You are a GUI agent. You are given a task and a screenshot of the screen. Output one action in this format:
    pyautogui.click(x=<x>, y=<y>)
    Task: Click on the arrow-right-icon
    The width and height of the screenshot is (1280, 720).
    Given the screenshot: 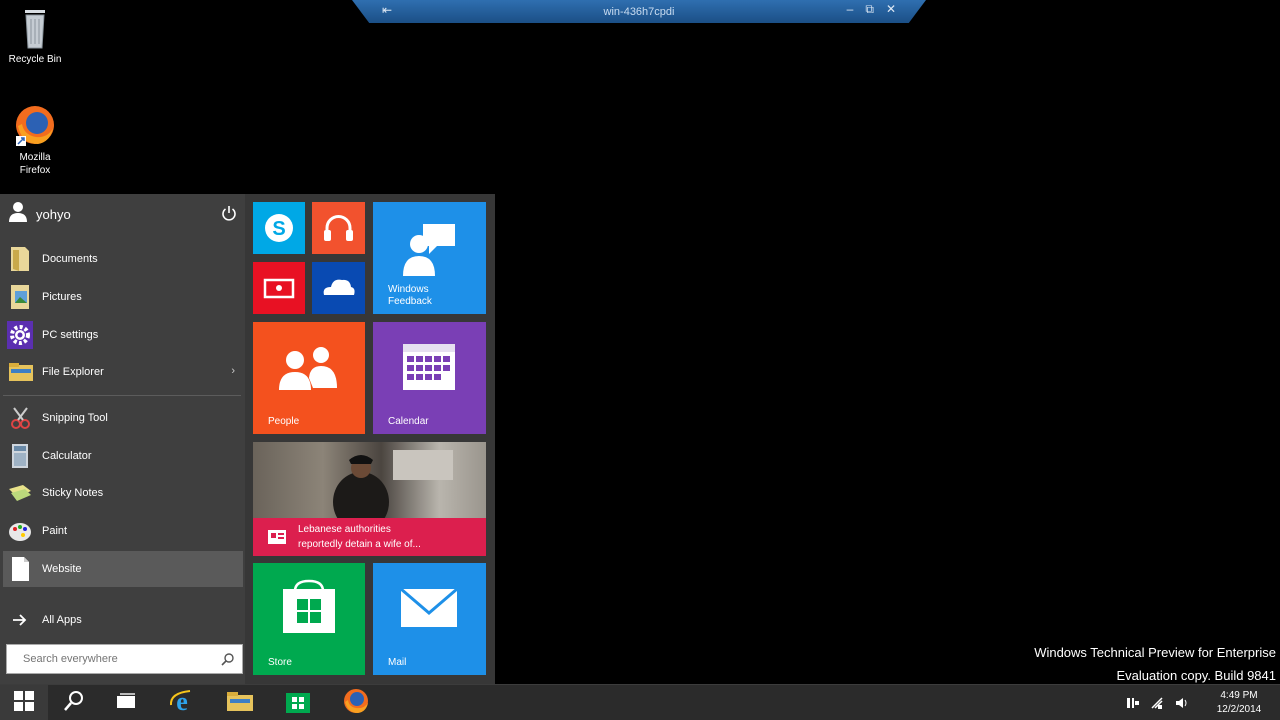 What is the action you would take?
    pyautogui.click(x=20, y=620)
    